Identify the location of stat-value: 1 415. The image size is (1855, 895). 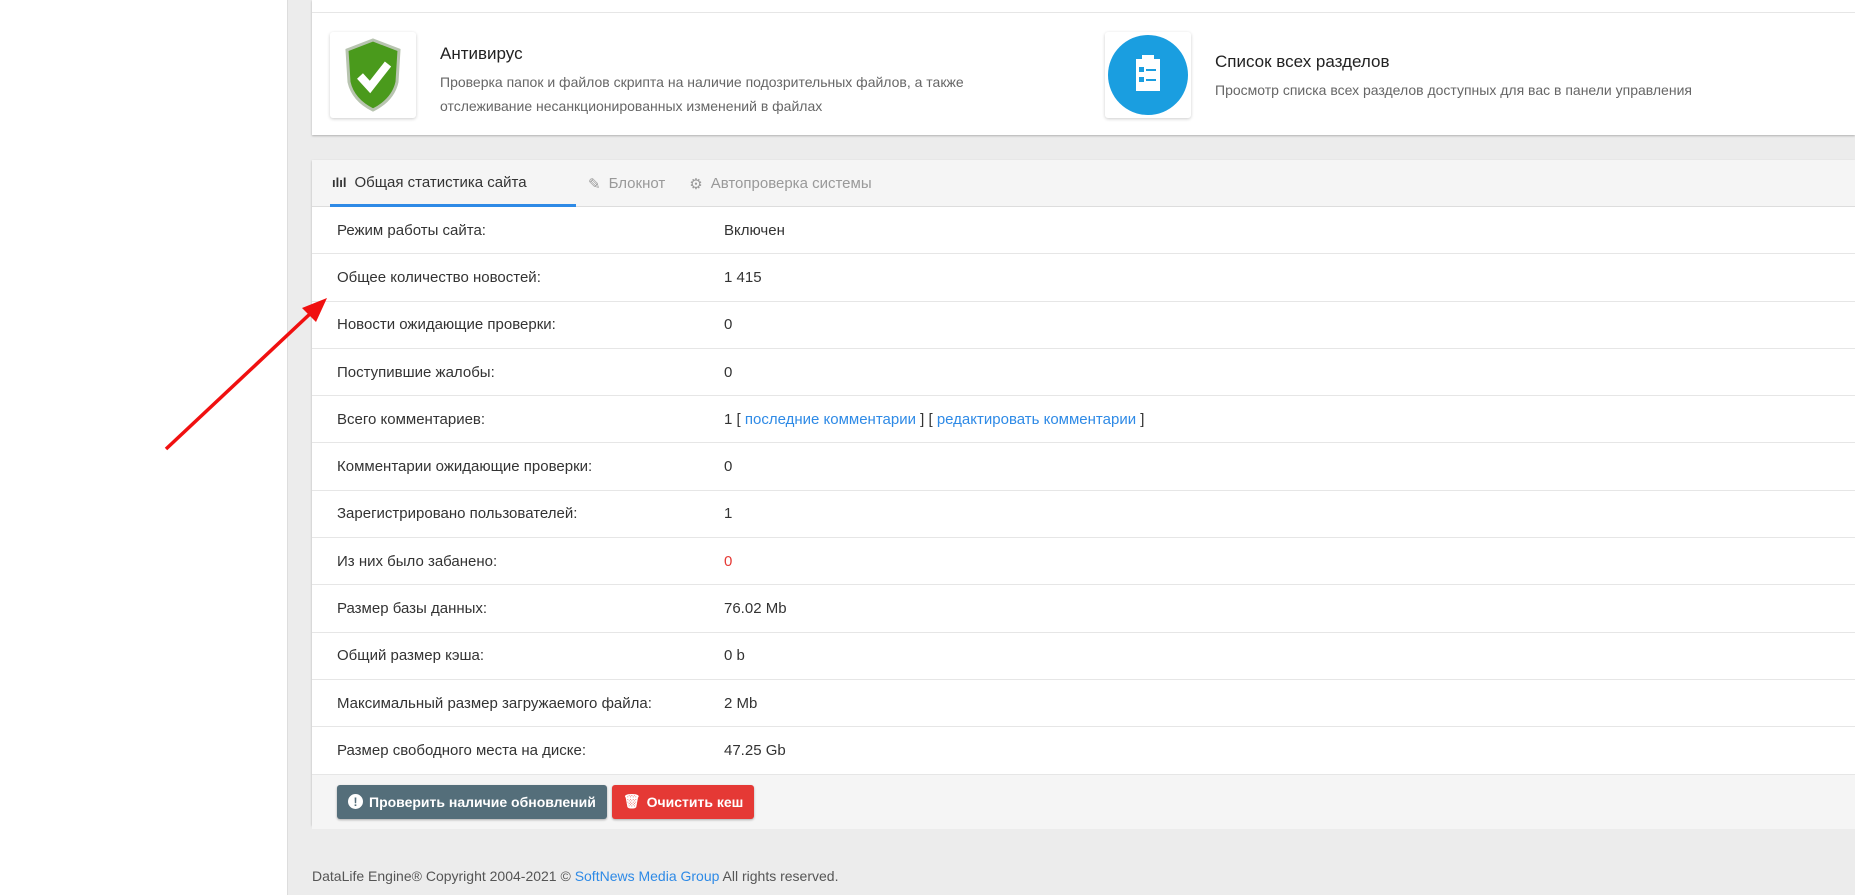
(743, 277).